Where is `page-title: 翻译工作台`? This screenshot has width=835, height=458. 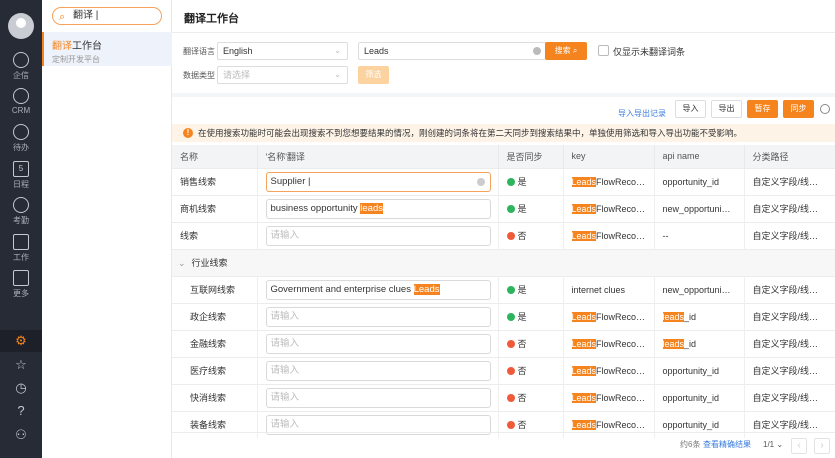
page-title: 翻译工作台 is located at coordinates (211, 19).